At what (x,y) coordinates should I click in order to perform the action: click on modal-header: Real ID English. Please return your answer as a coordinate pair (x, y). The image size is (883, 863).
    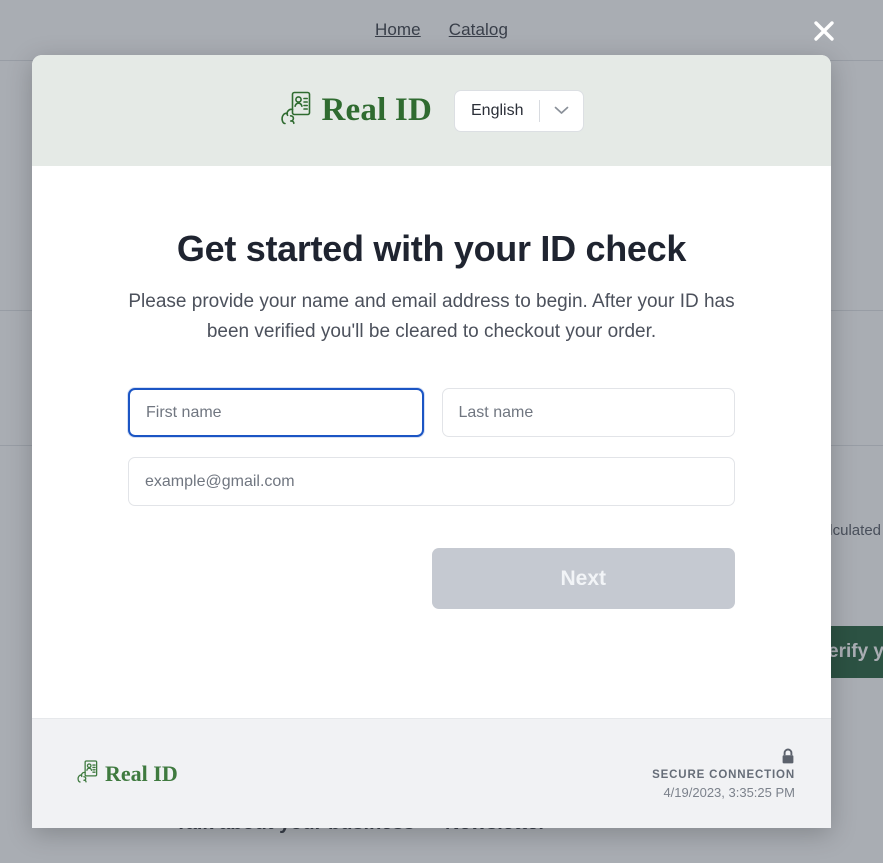
    Looking at the image, I should click on (431, 110).